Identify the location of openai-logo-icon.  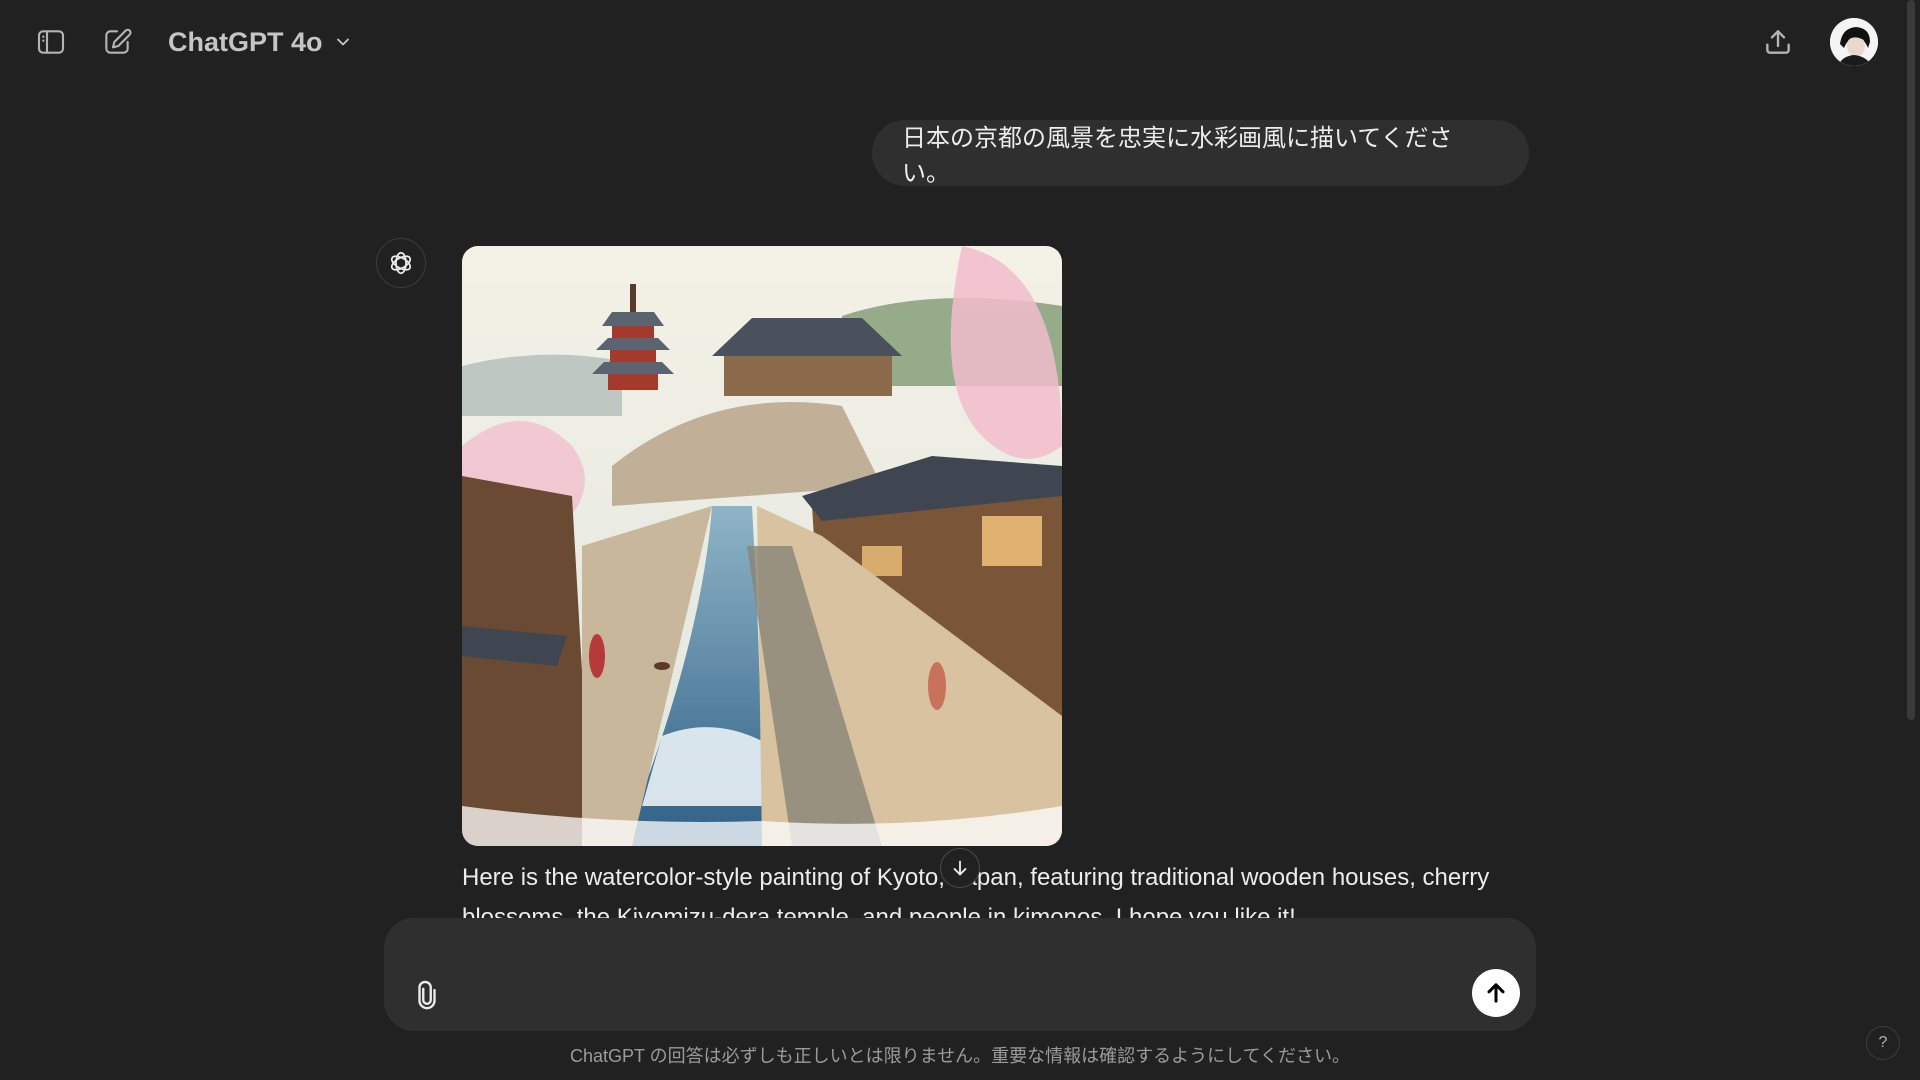
(401, 263).